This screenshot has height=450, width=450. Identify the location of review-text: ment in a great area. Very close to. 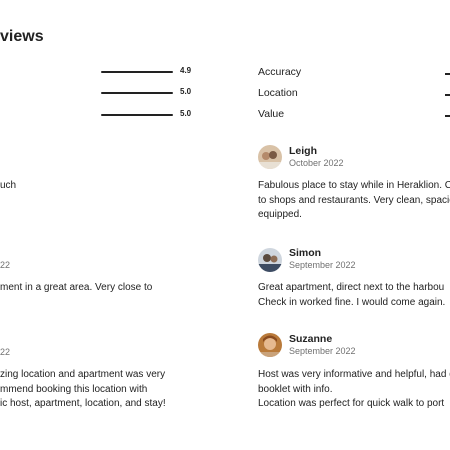
(76, 288).